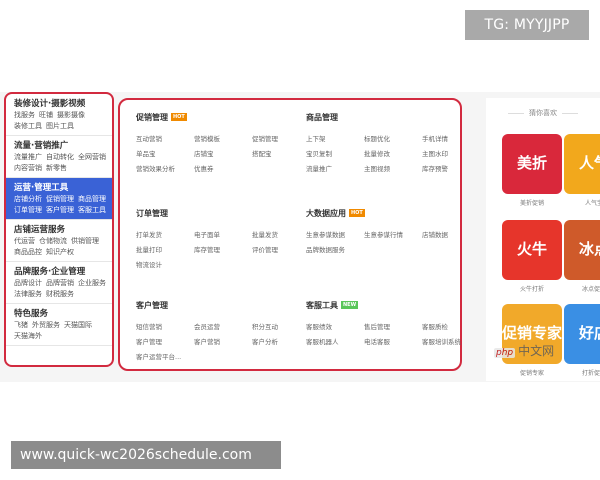 Image resolution: width=600 pixels, height=480 pixels. What do you see at coordinates (442, 154) in the screenshot?
I see `tool-link: 主图水印` at bounding box center [442, 154].